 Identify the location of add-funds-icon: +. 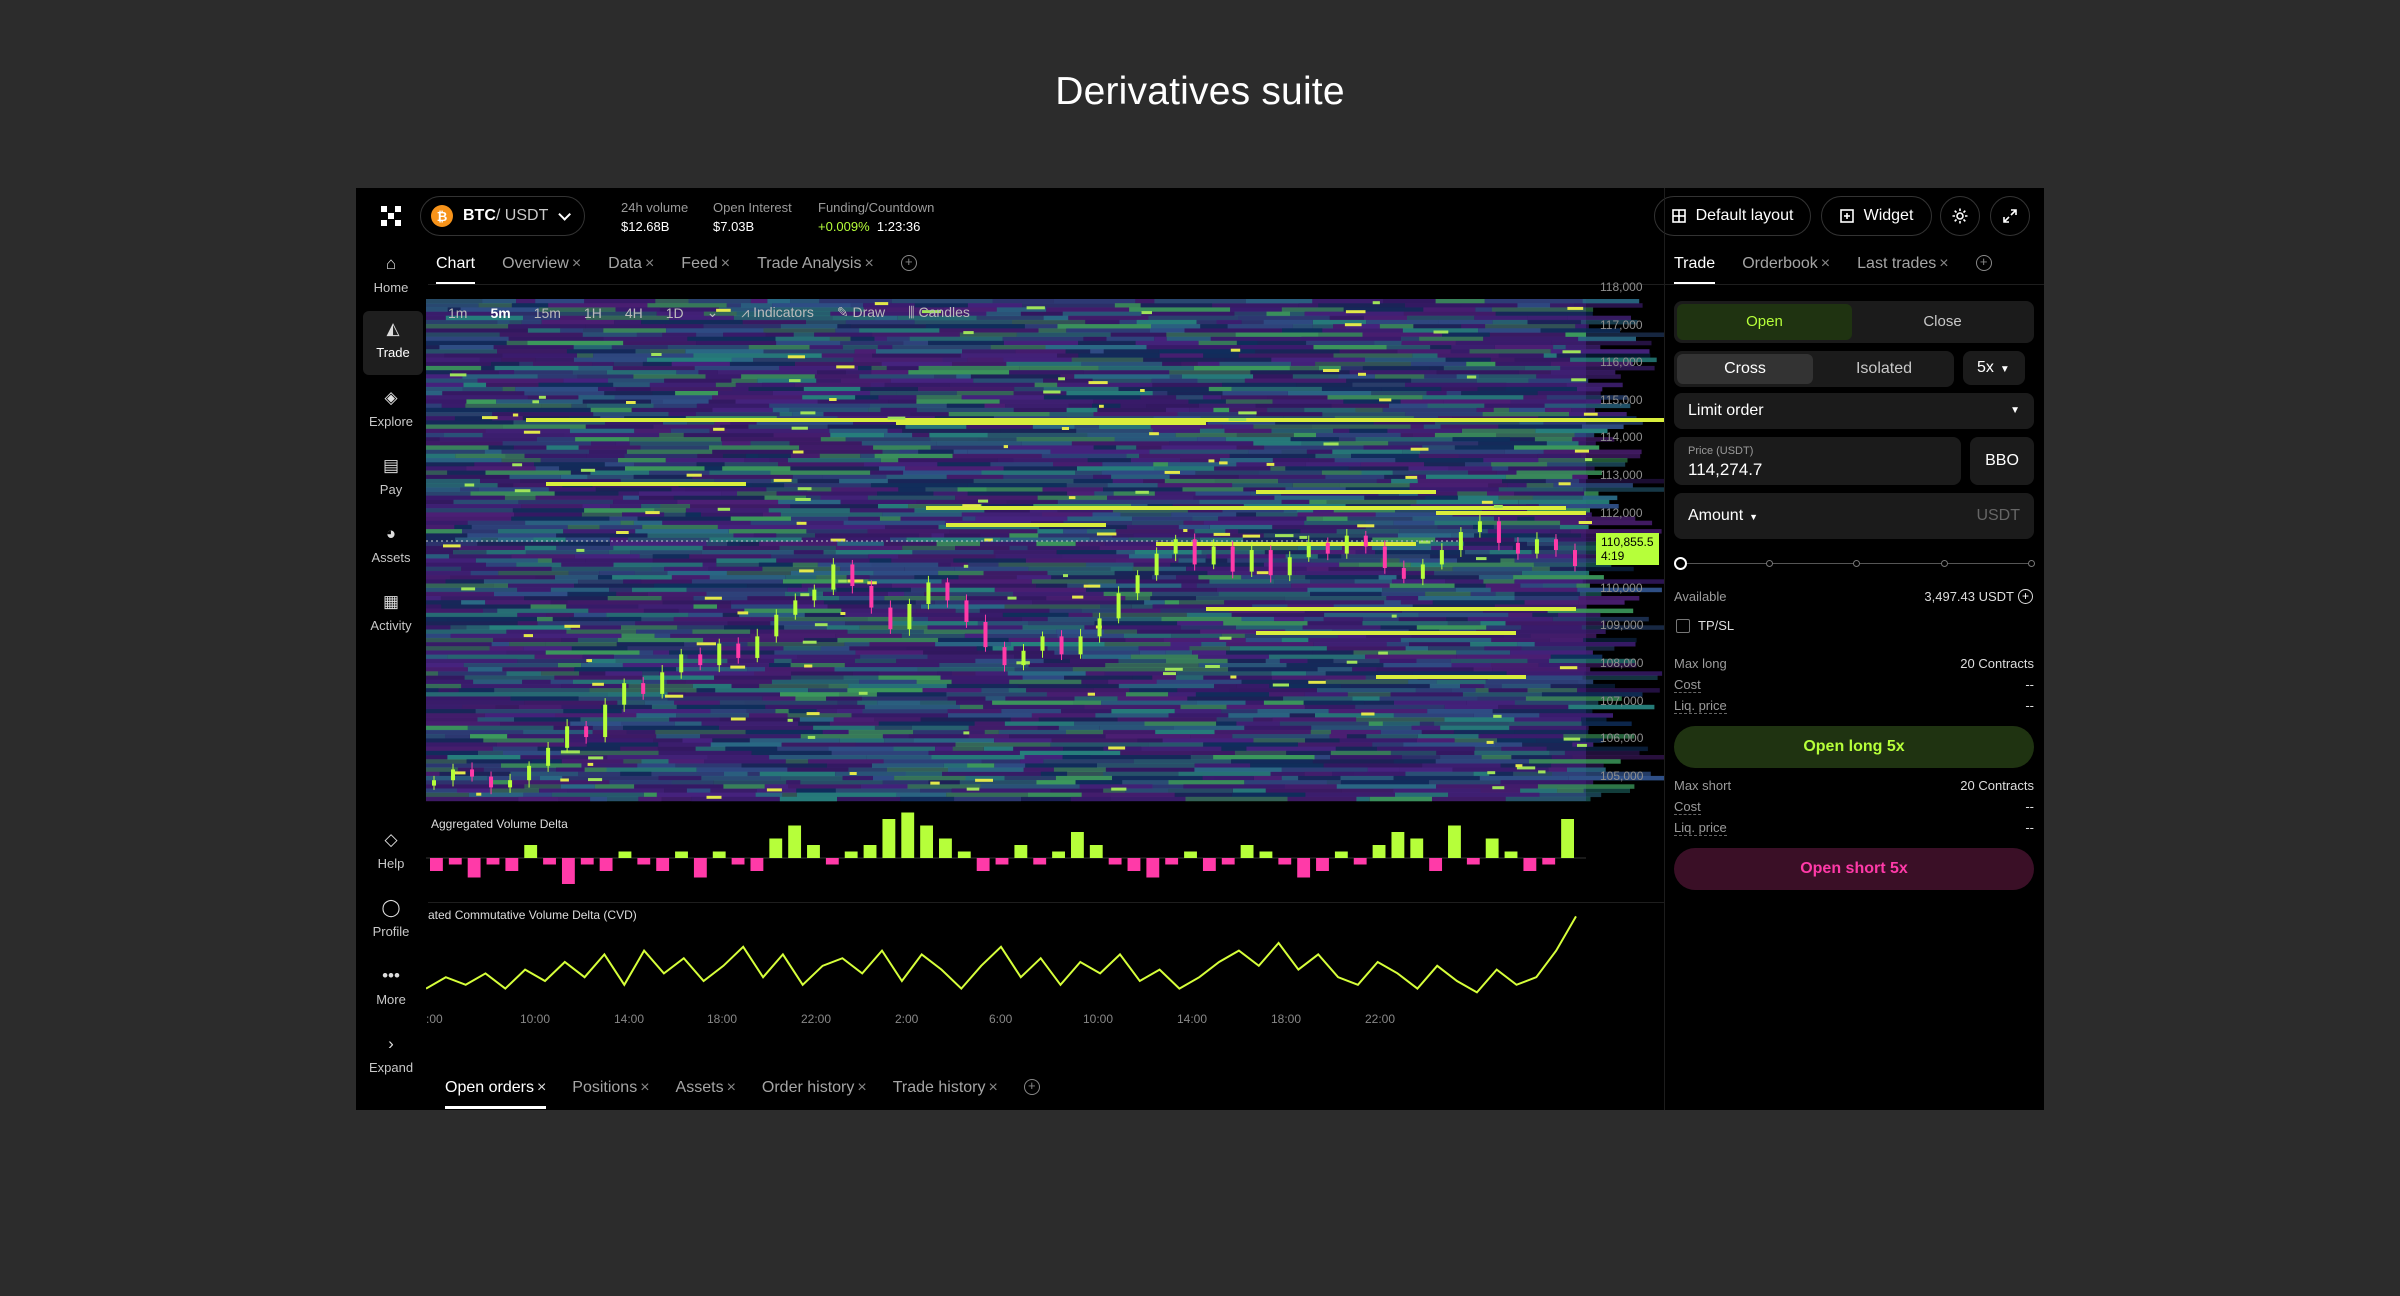
(2025, 596).